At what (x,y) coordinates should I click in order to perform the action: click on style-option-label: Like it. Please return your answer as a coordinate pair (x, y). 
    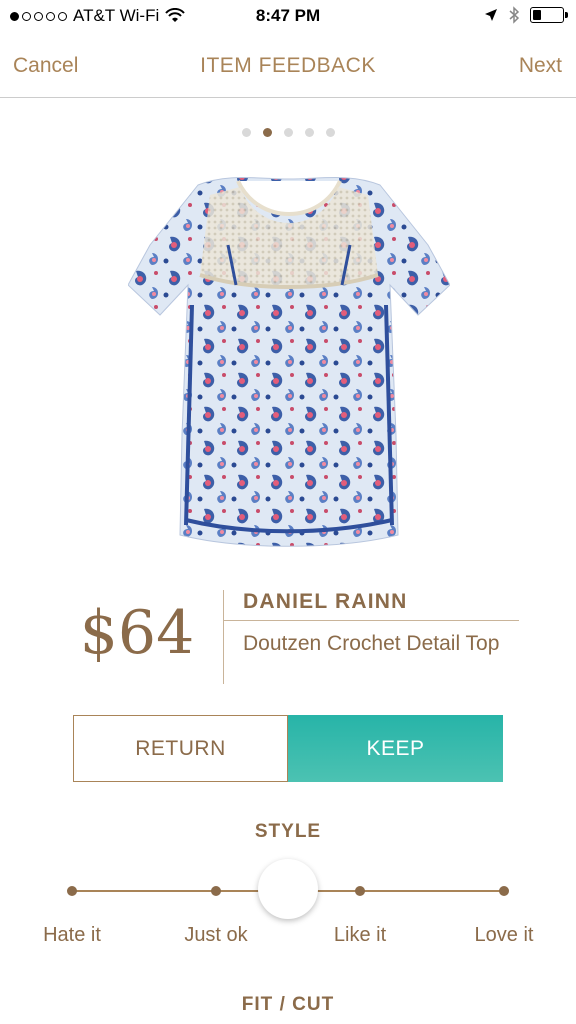
    Looking at the image, I should click on (360, 935).